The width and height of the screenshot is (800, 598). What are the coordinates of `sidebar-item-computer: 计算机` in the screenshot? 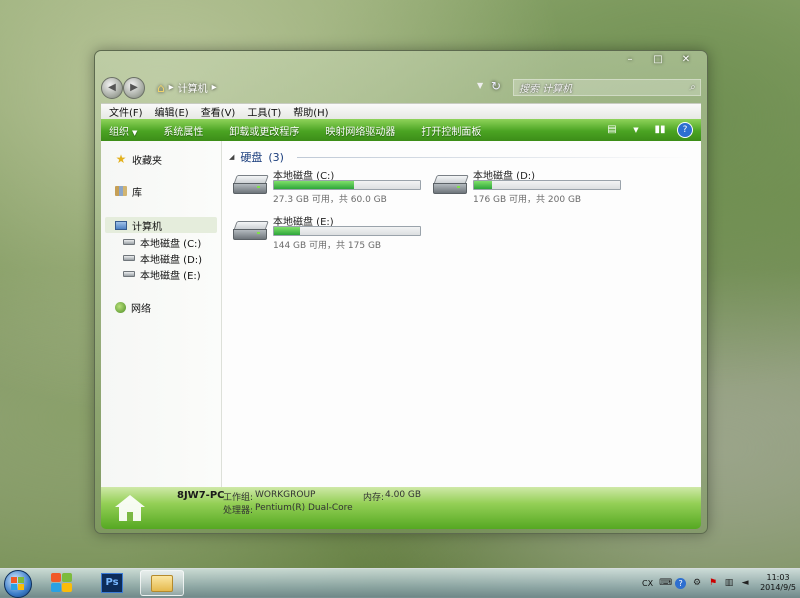 It's located at (161, 225).